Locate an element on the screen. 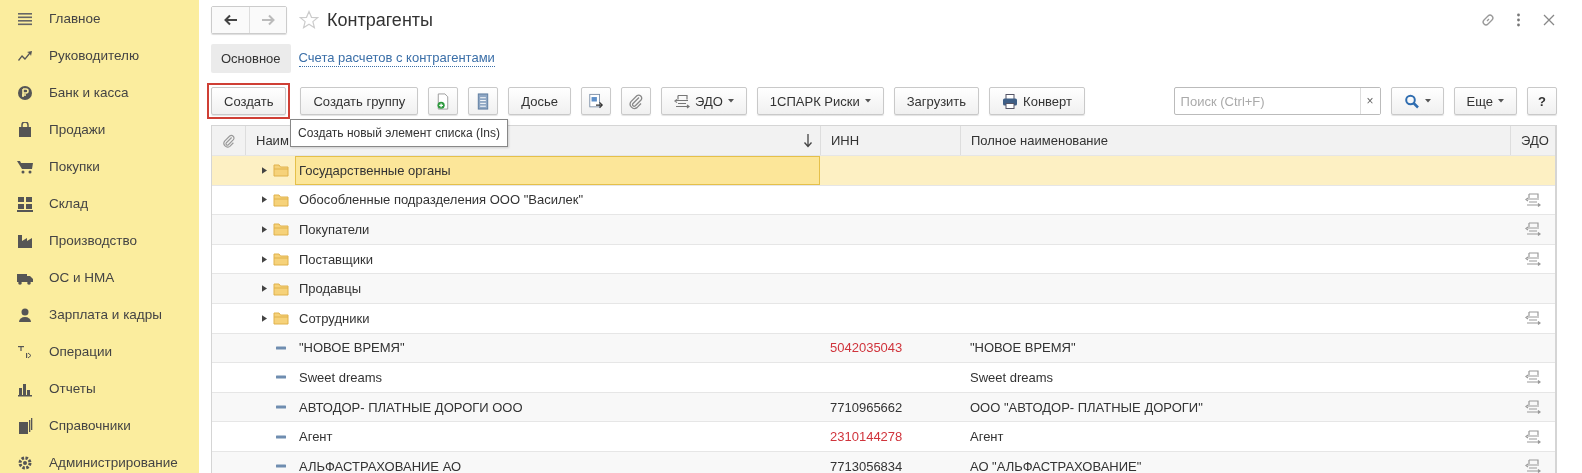 This screenshot has height=473, width=1582. table-row: АВТОДОР- ПЛАТНЫЕ ДОРОГИ ООО 7710965662 ООО "АВТОДОР- ПЛАТНЫЕ ДОРОГИ" is located at coordinates (883, 406).